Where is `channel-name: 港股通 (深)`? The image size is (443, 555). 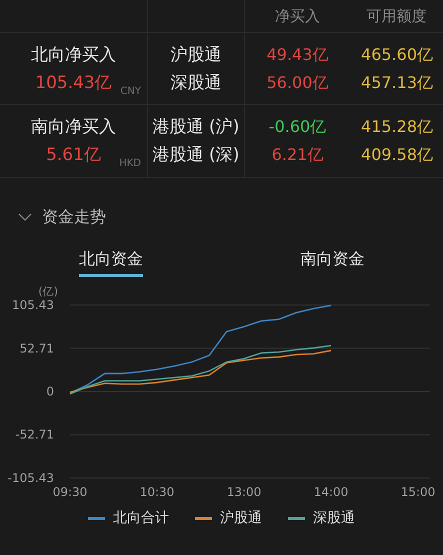 channel-name: 港股通 (深) is located at coordinates (196, 155).